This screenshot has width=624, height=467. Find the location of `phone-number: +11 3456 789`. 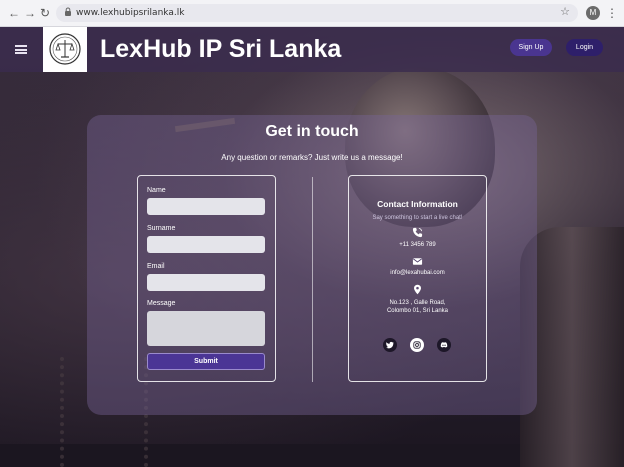

phone-number: +11 3456 789 is located at coordinates (417, 245).